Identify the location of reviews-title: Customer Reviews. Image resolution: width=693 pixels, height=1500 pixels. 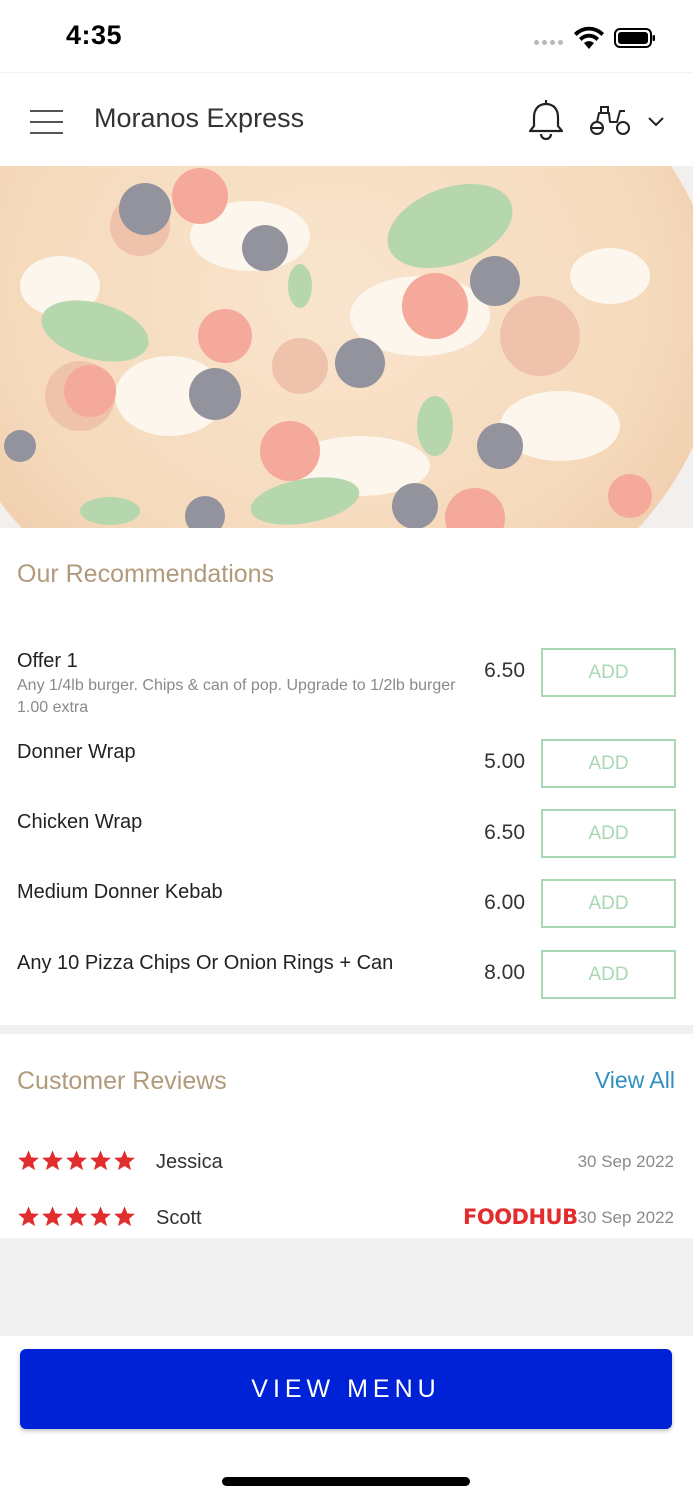
(122, 1081).